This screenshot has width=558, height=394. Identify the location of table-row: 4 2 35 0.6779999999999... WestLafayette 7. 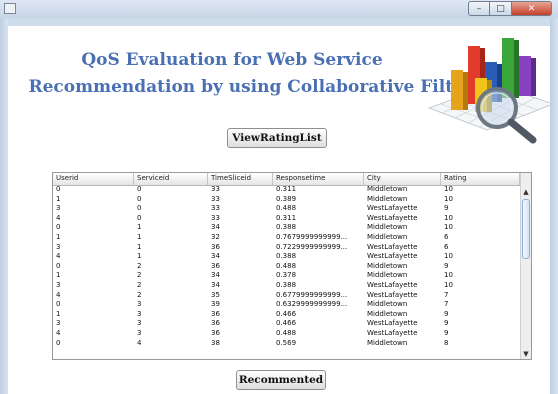
(286, 296).